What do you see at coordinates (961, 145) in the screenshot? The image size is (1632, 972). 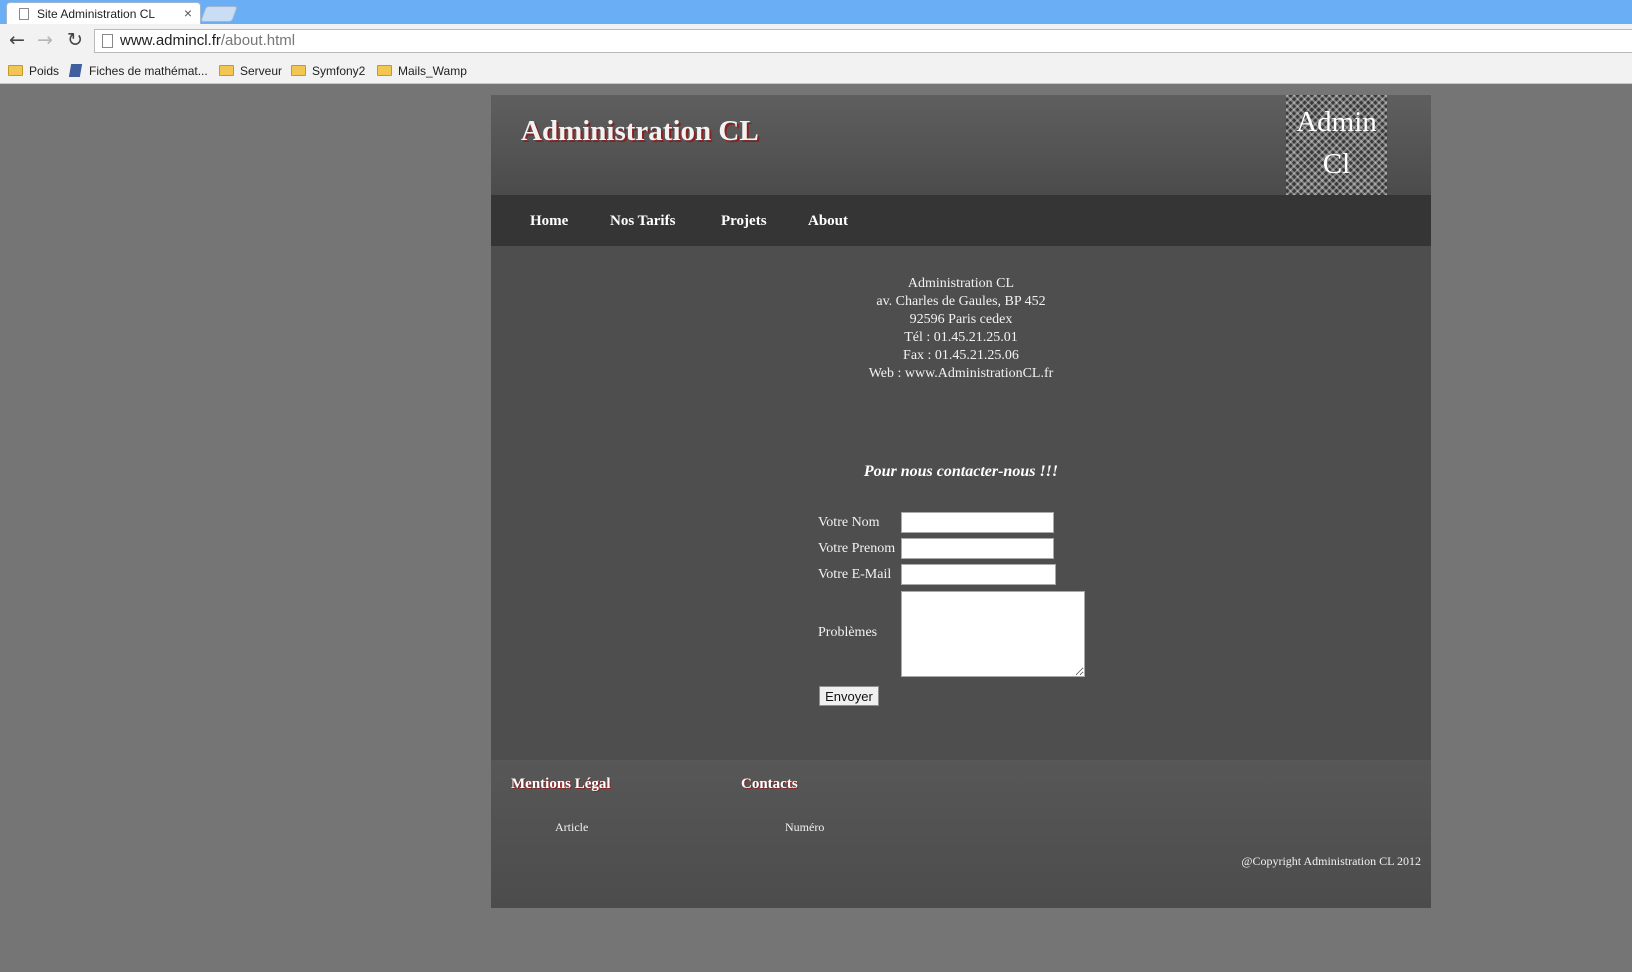 I see `site-header: Administration CL Admin Cl` at bounding box center [961, 145].